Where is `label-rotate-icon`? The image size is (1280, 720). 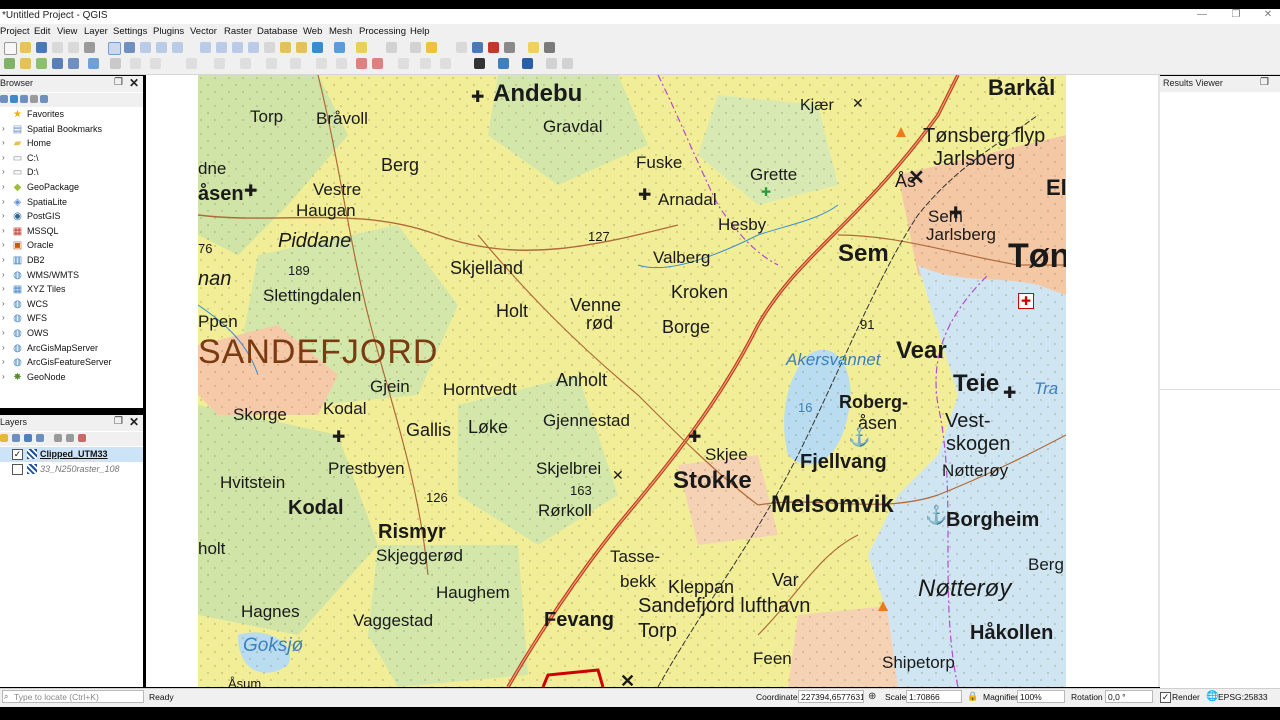 label-rotate-icon is located at coordinates (425, 63).